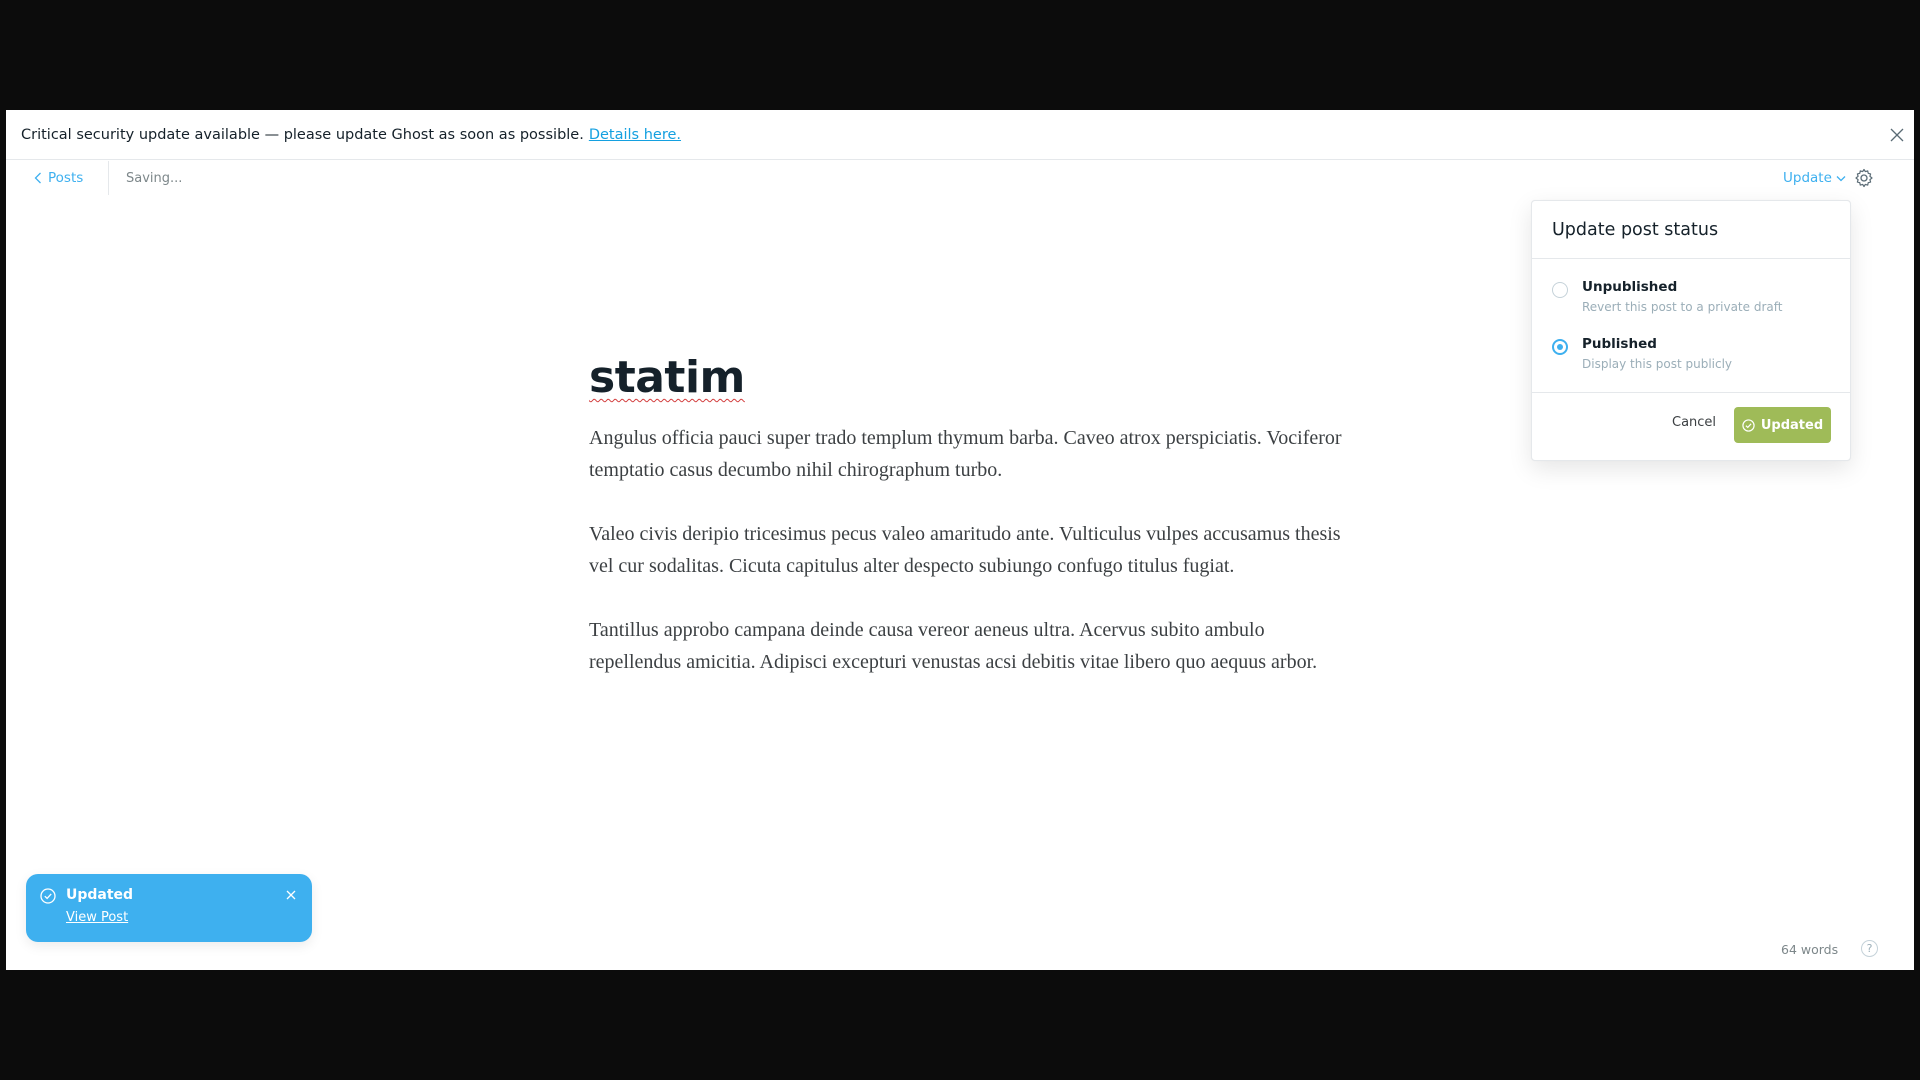 The width and height of the screenshot is (1920, 1080). What do you see at coordinates (1560, 290) in the screenshot?
I see `unpublished-radio` at bounding box center [1560, 290].